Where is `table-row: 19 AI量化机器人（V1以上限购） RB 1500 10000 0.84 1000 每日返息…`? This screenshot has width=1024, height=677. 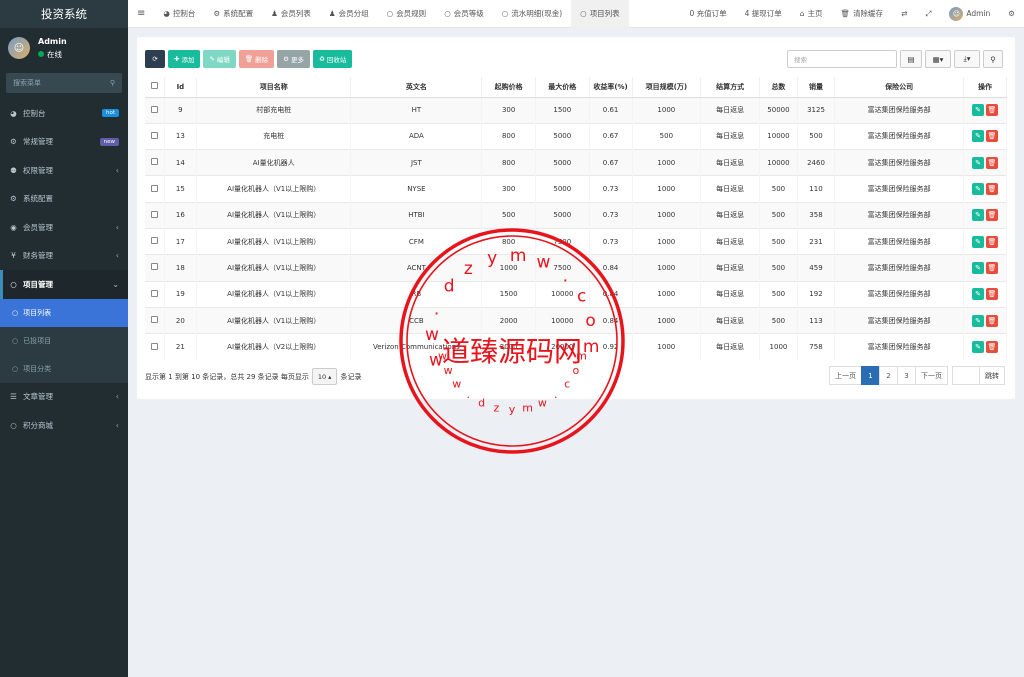 table-row: 19 AI量化机器人（V1以上限购） RB 1500 10000 0.84 1000 每日返息… is located at coordinates (576, 294).